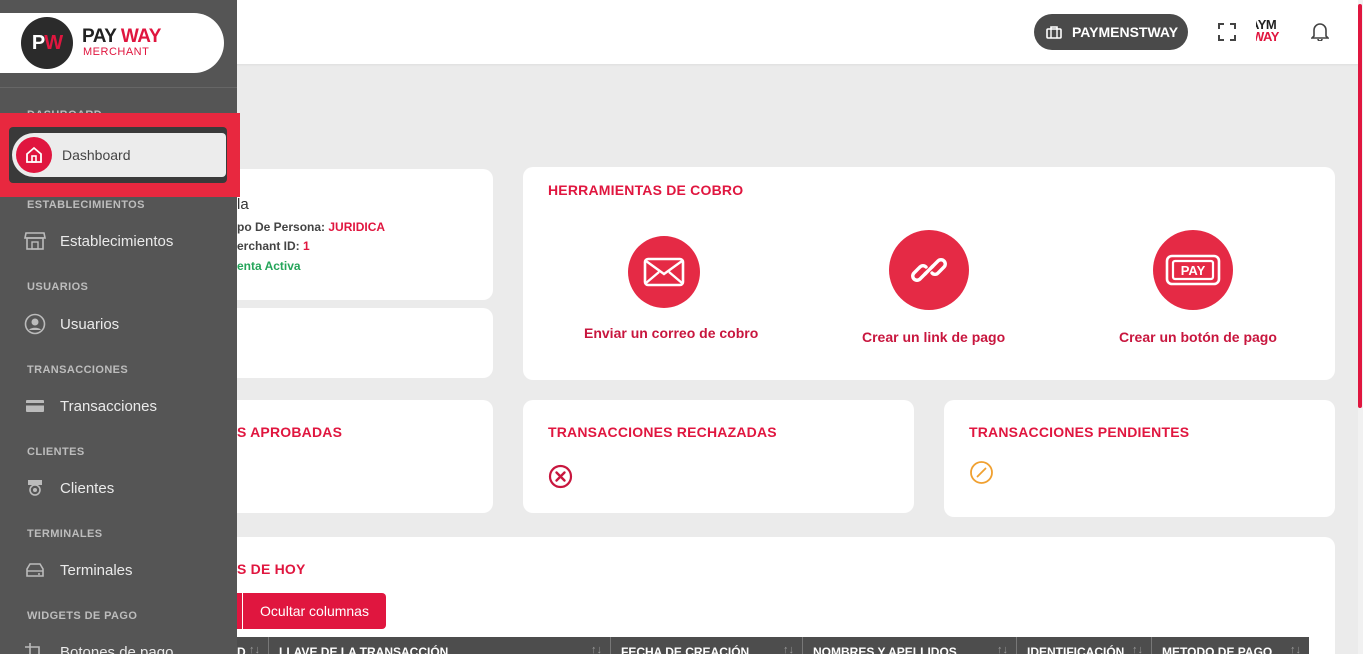 The height and width of the screenshot is (654, 1363). What do you see at coordinates (86, 205) in the screenshot?
I see `section-establecimientos: ESTABLECIMIENTOS` at bounding box center [86, 205].